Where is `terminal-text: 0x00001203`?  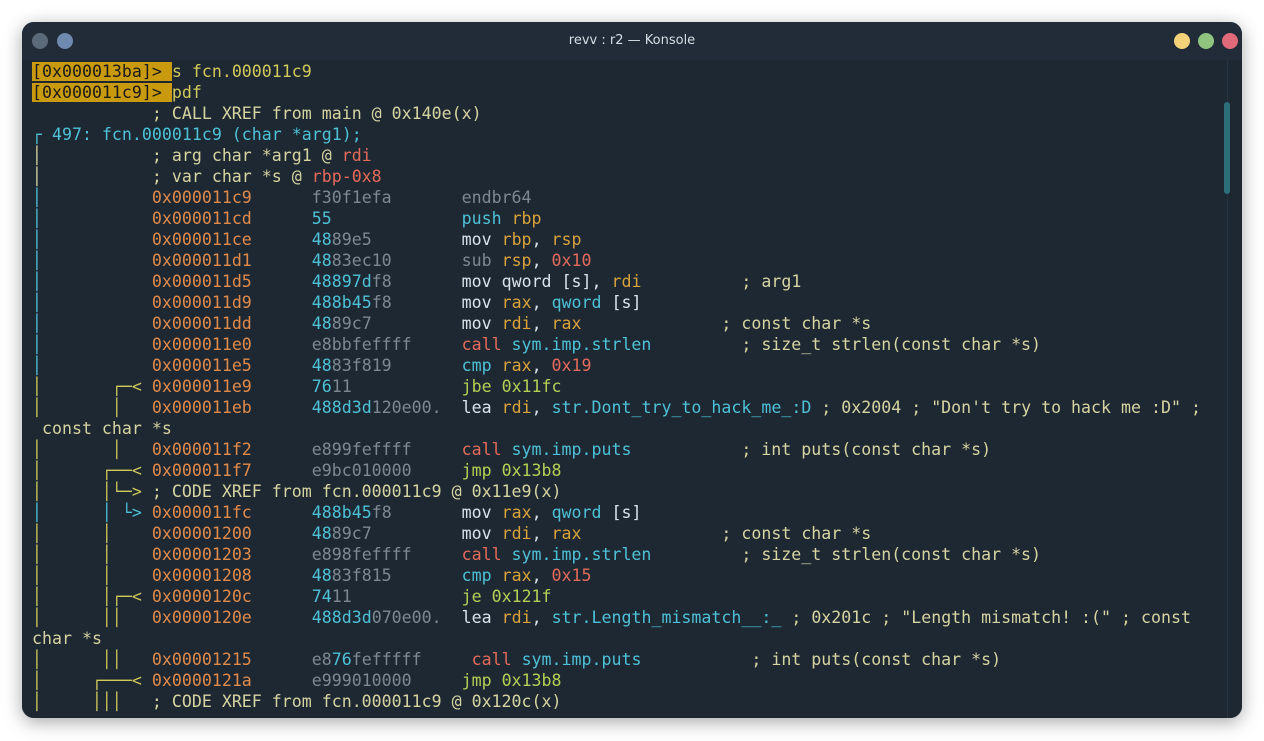 terminal-text: 0x00001203 is located at coordinates (201, 554).